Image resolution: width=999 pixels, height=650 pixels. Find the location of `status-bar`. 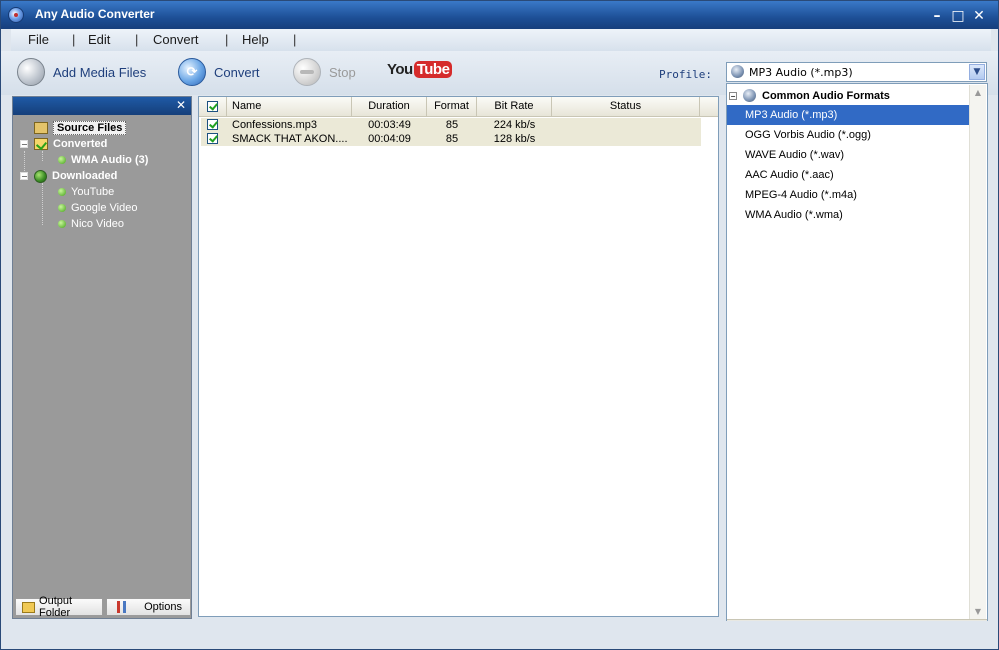

status-bar is located at coordinates (499, 635).